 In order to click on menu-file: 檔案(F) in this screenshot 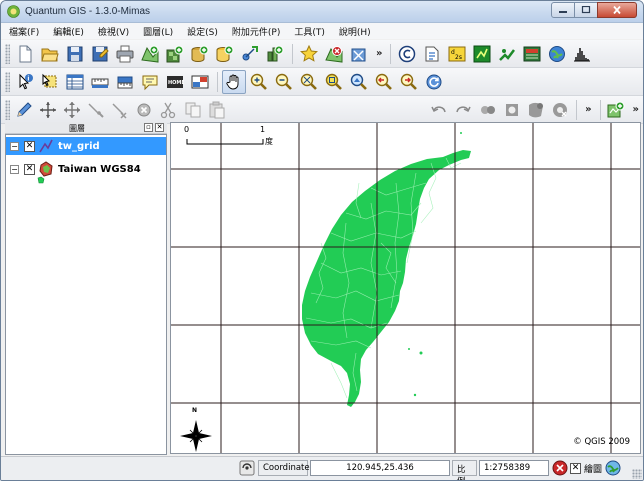, I will do `click(24, 31)`.